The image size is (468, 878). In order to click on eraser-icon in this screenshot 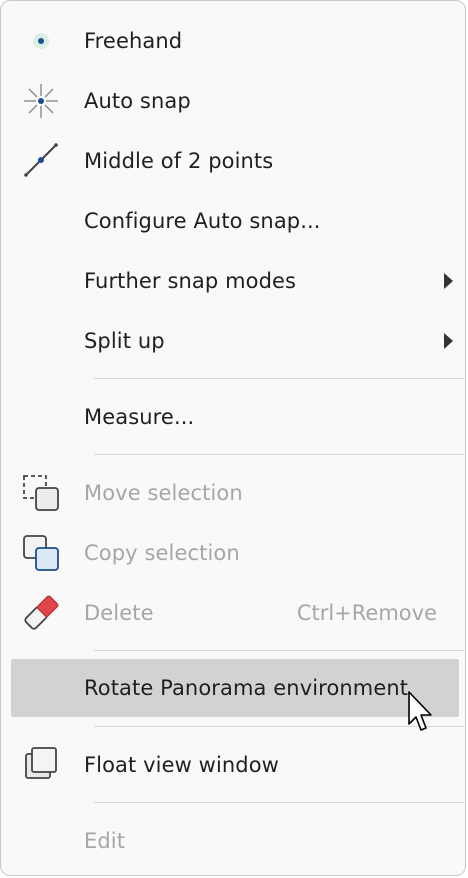, I will do `click(41, 613)`.